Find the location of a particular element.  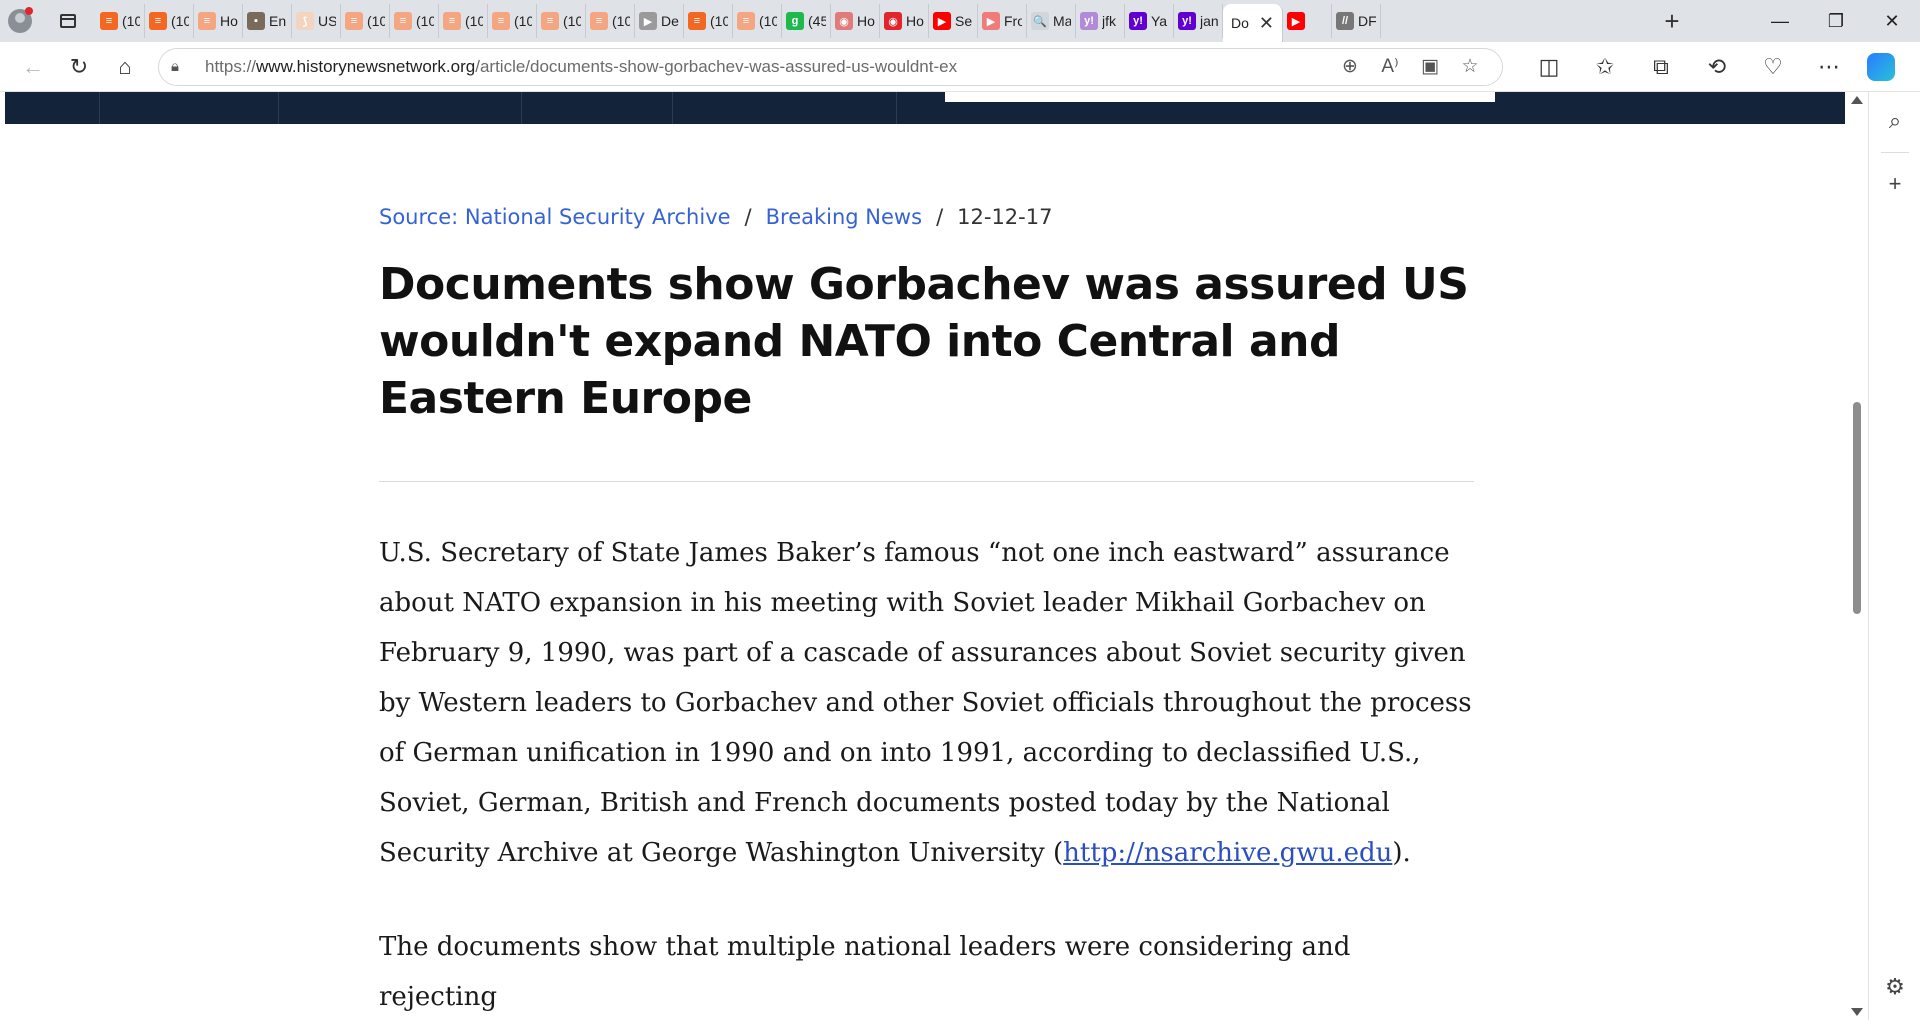

refresh-icon: ↻ is located at coordinates (79, 66).